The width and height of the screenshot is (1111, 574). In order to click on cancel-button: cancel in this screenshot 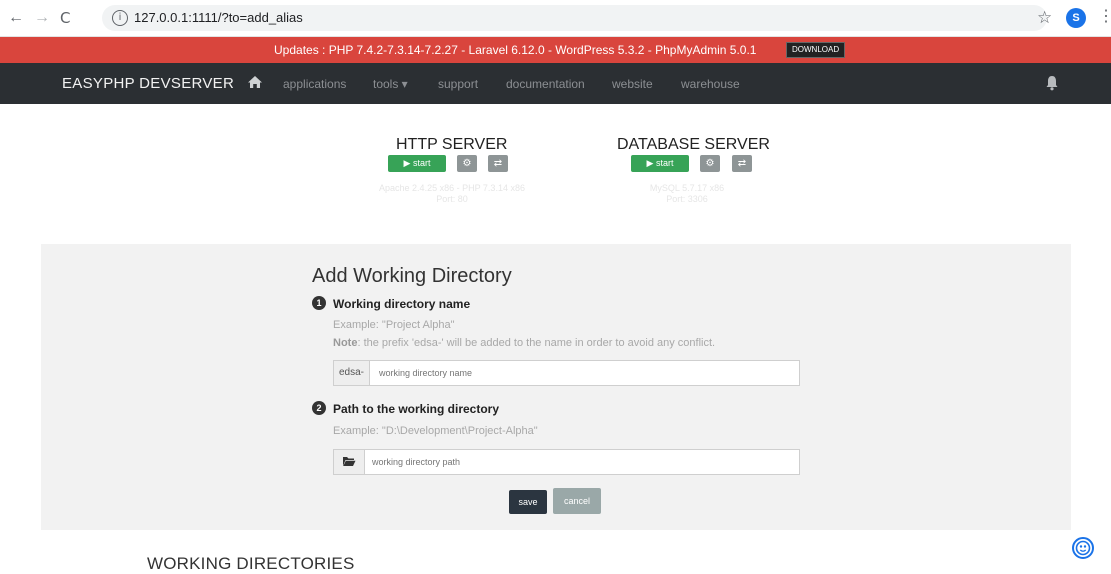, I will do `click(577, 501)`.